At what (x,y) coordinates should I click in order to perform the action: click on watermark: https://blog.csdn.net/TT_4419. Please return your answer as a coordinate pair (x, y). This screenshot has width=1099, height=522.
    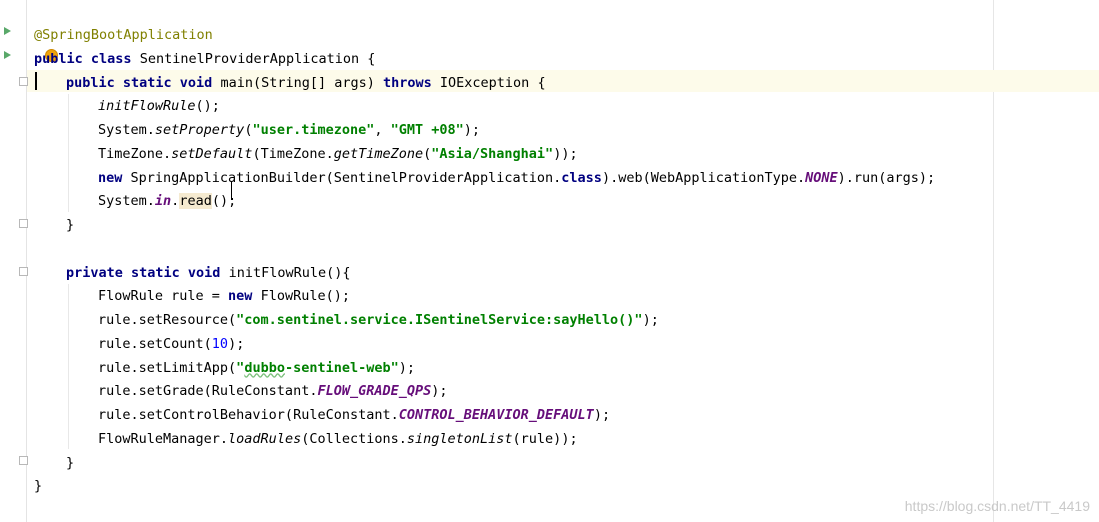
    Looking at the image, I should click on (997, 506).